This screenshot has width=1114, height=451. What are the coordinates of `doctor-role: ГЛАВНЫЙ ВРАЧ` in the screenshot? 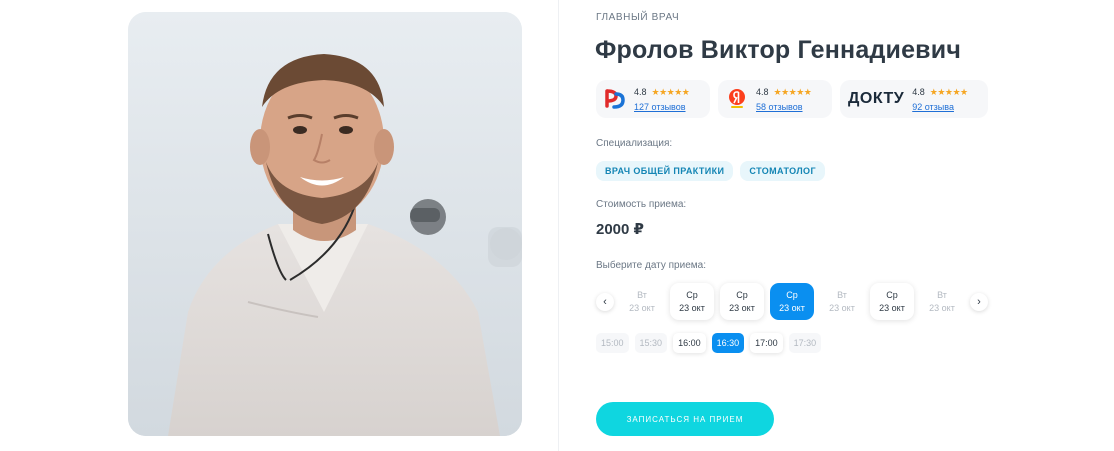 It's located at (638, 17).